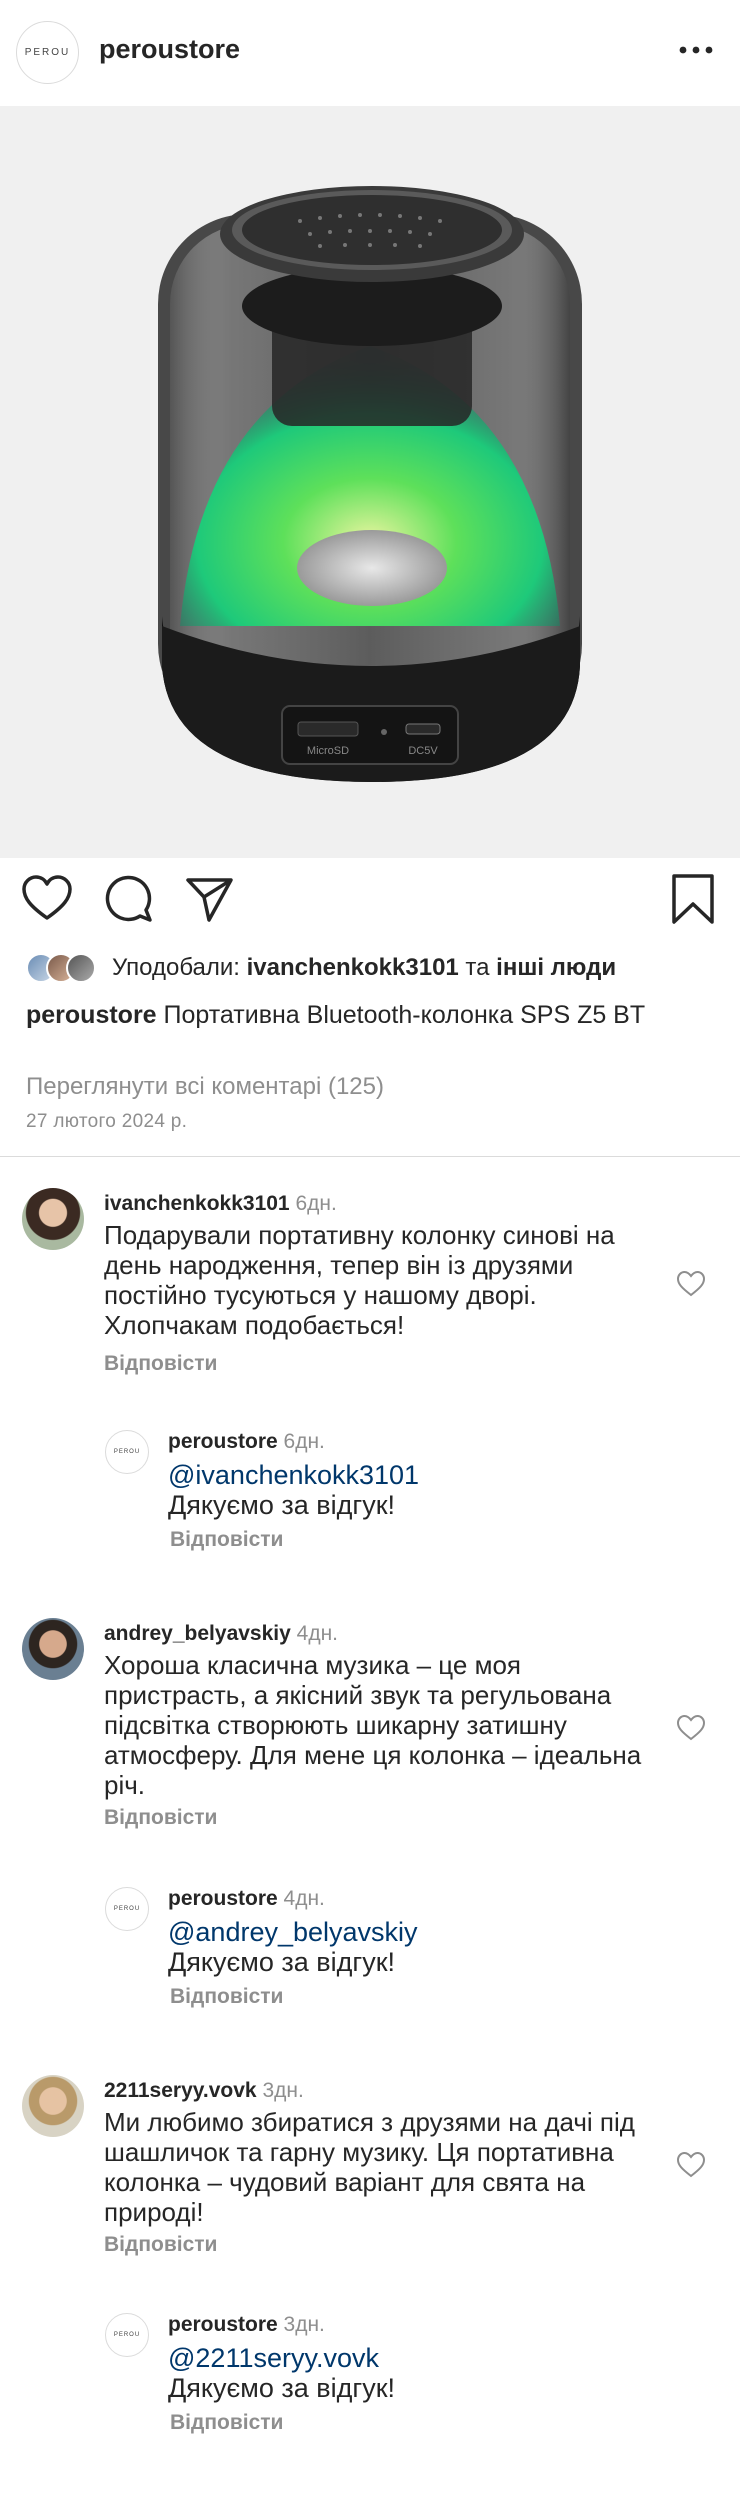 This screenshot has height=2493, width=740. I want to click on heart-icon, so click(47, 899).